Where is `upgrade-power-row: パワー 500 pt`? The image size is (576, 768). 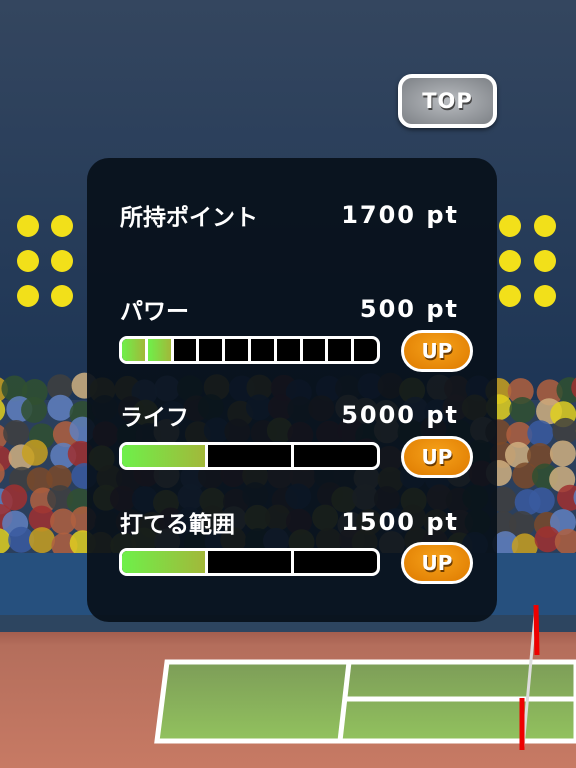 upgrade-power-row: パワー 500 pt is located at coordinates (289, 309).